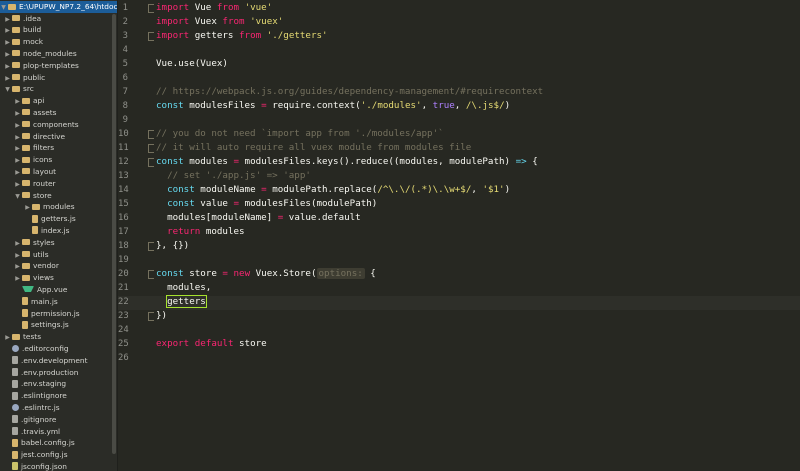  I want to click on code-token: {, so click(370, 273).